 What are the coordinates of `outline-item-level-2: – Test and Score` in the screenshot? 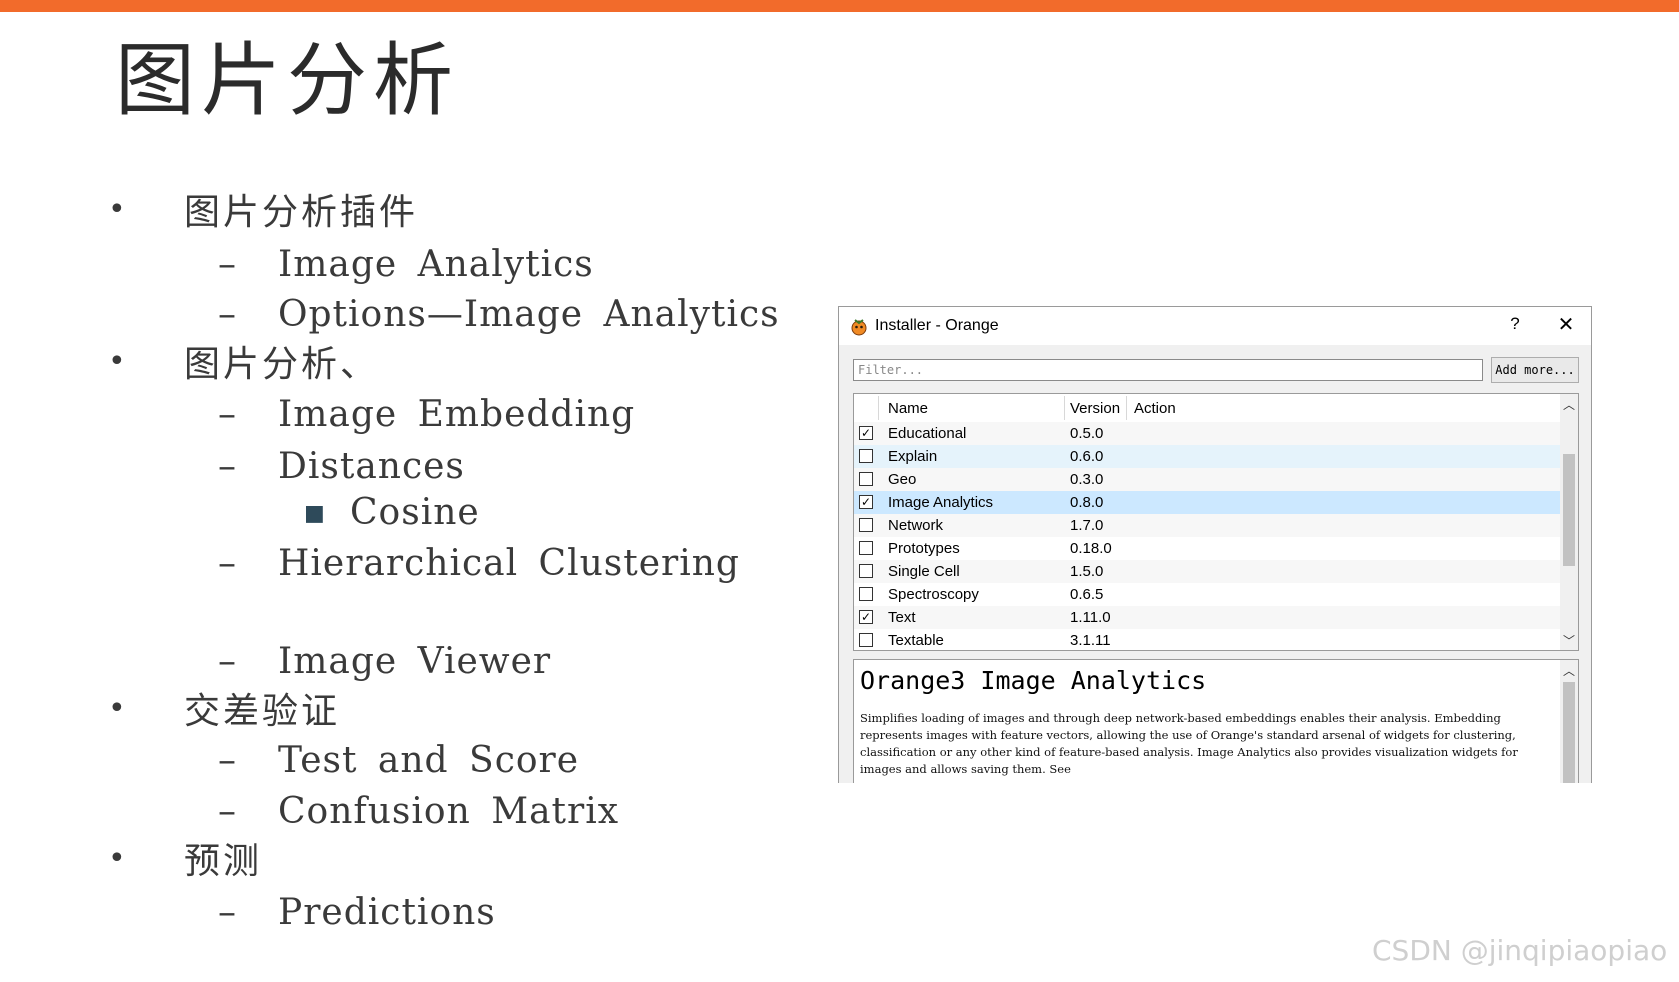 It's located at (399, 760).